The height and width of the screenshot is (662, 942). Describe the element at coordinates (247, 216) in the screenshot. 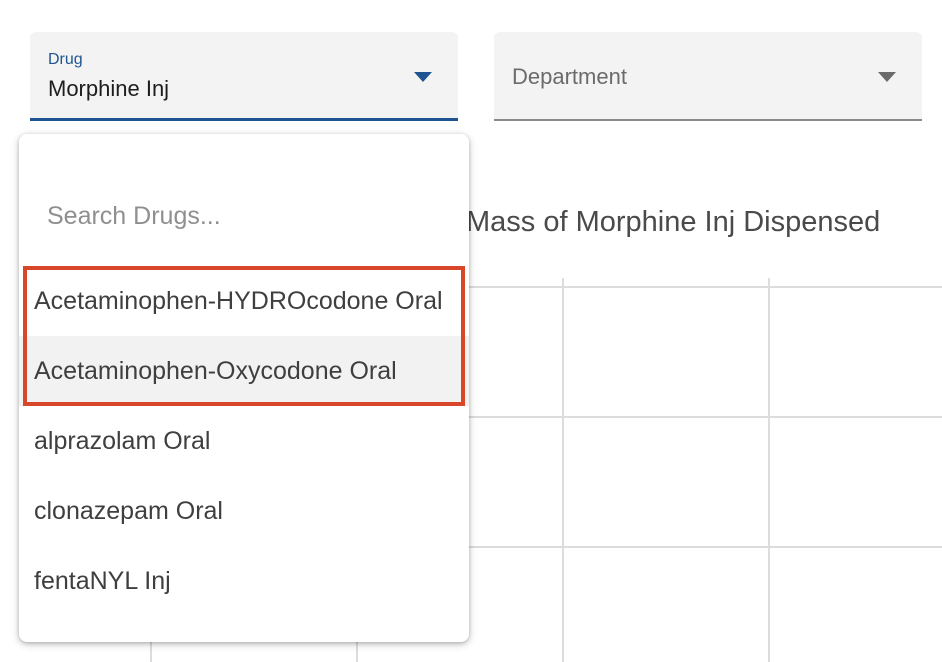

I see `search-drugs-input` at that location.